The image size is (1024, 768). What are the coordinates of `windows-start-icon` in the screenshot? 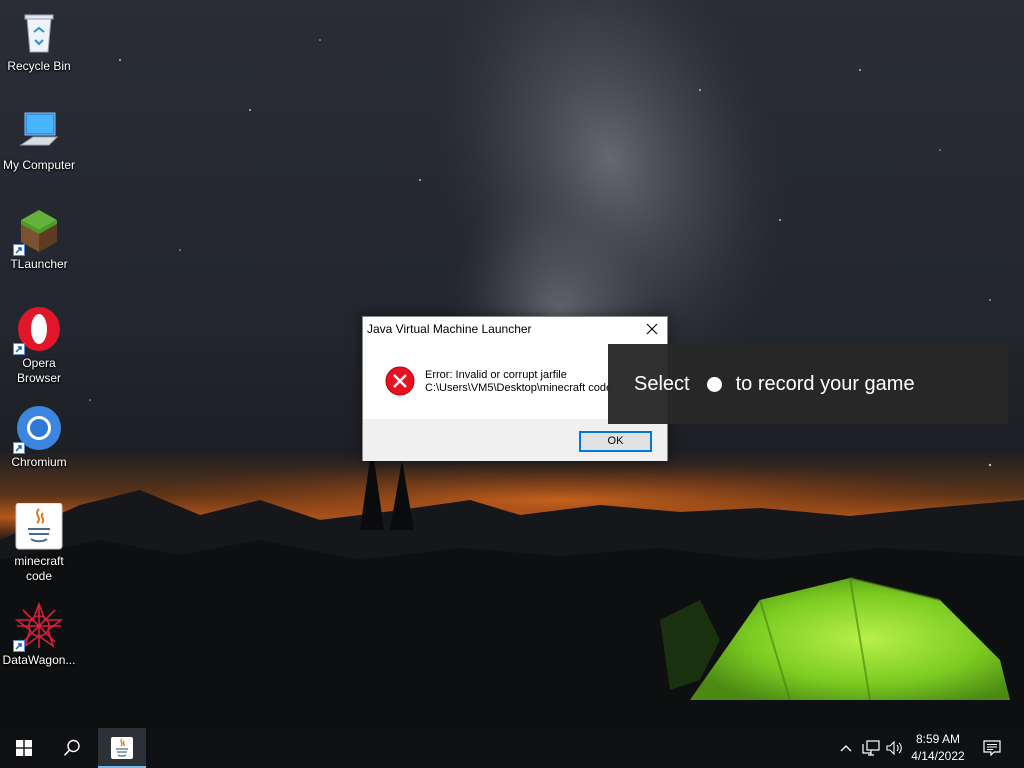 It's located at (24, 748).